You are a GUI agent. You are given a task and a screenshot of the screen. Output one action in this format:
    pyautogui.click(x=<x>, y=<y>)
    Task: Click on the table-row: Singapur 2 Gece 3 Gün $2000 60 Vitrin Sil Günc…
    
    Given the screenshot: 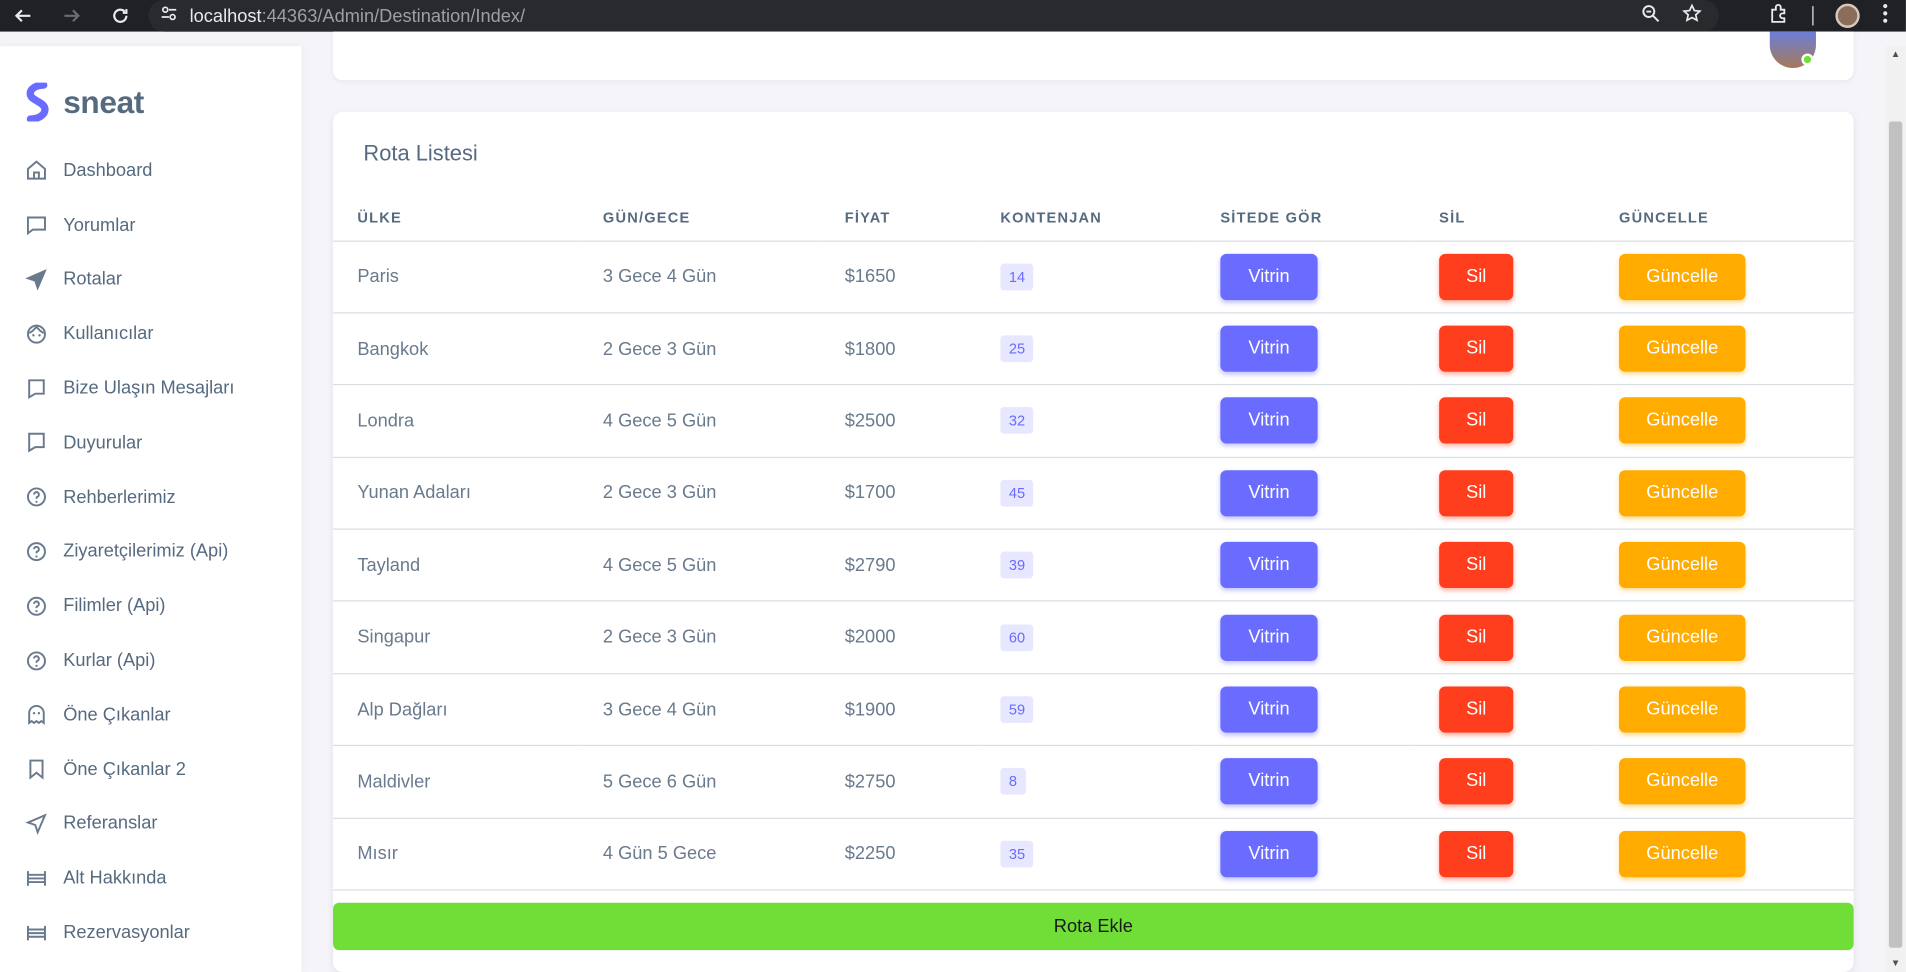 What is the action you would take?
    pyautogui.click(x=1093, y=638)
    